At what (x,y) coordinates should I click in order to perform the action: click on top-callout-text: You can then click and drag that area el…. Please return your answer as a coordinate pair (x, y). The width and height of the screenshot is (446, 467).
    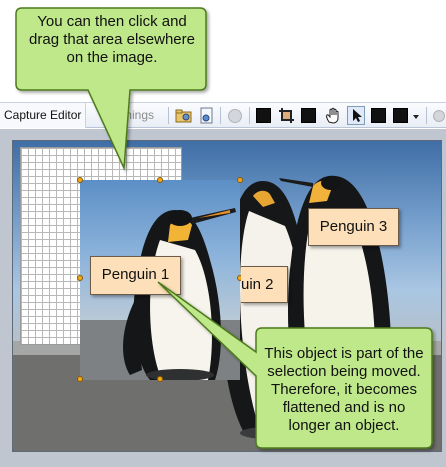
    Looking at the image, I should click on (112, 39).